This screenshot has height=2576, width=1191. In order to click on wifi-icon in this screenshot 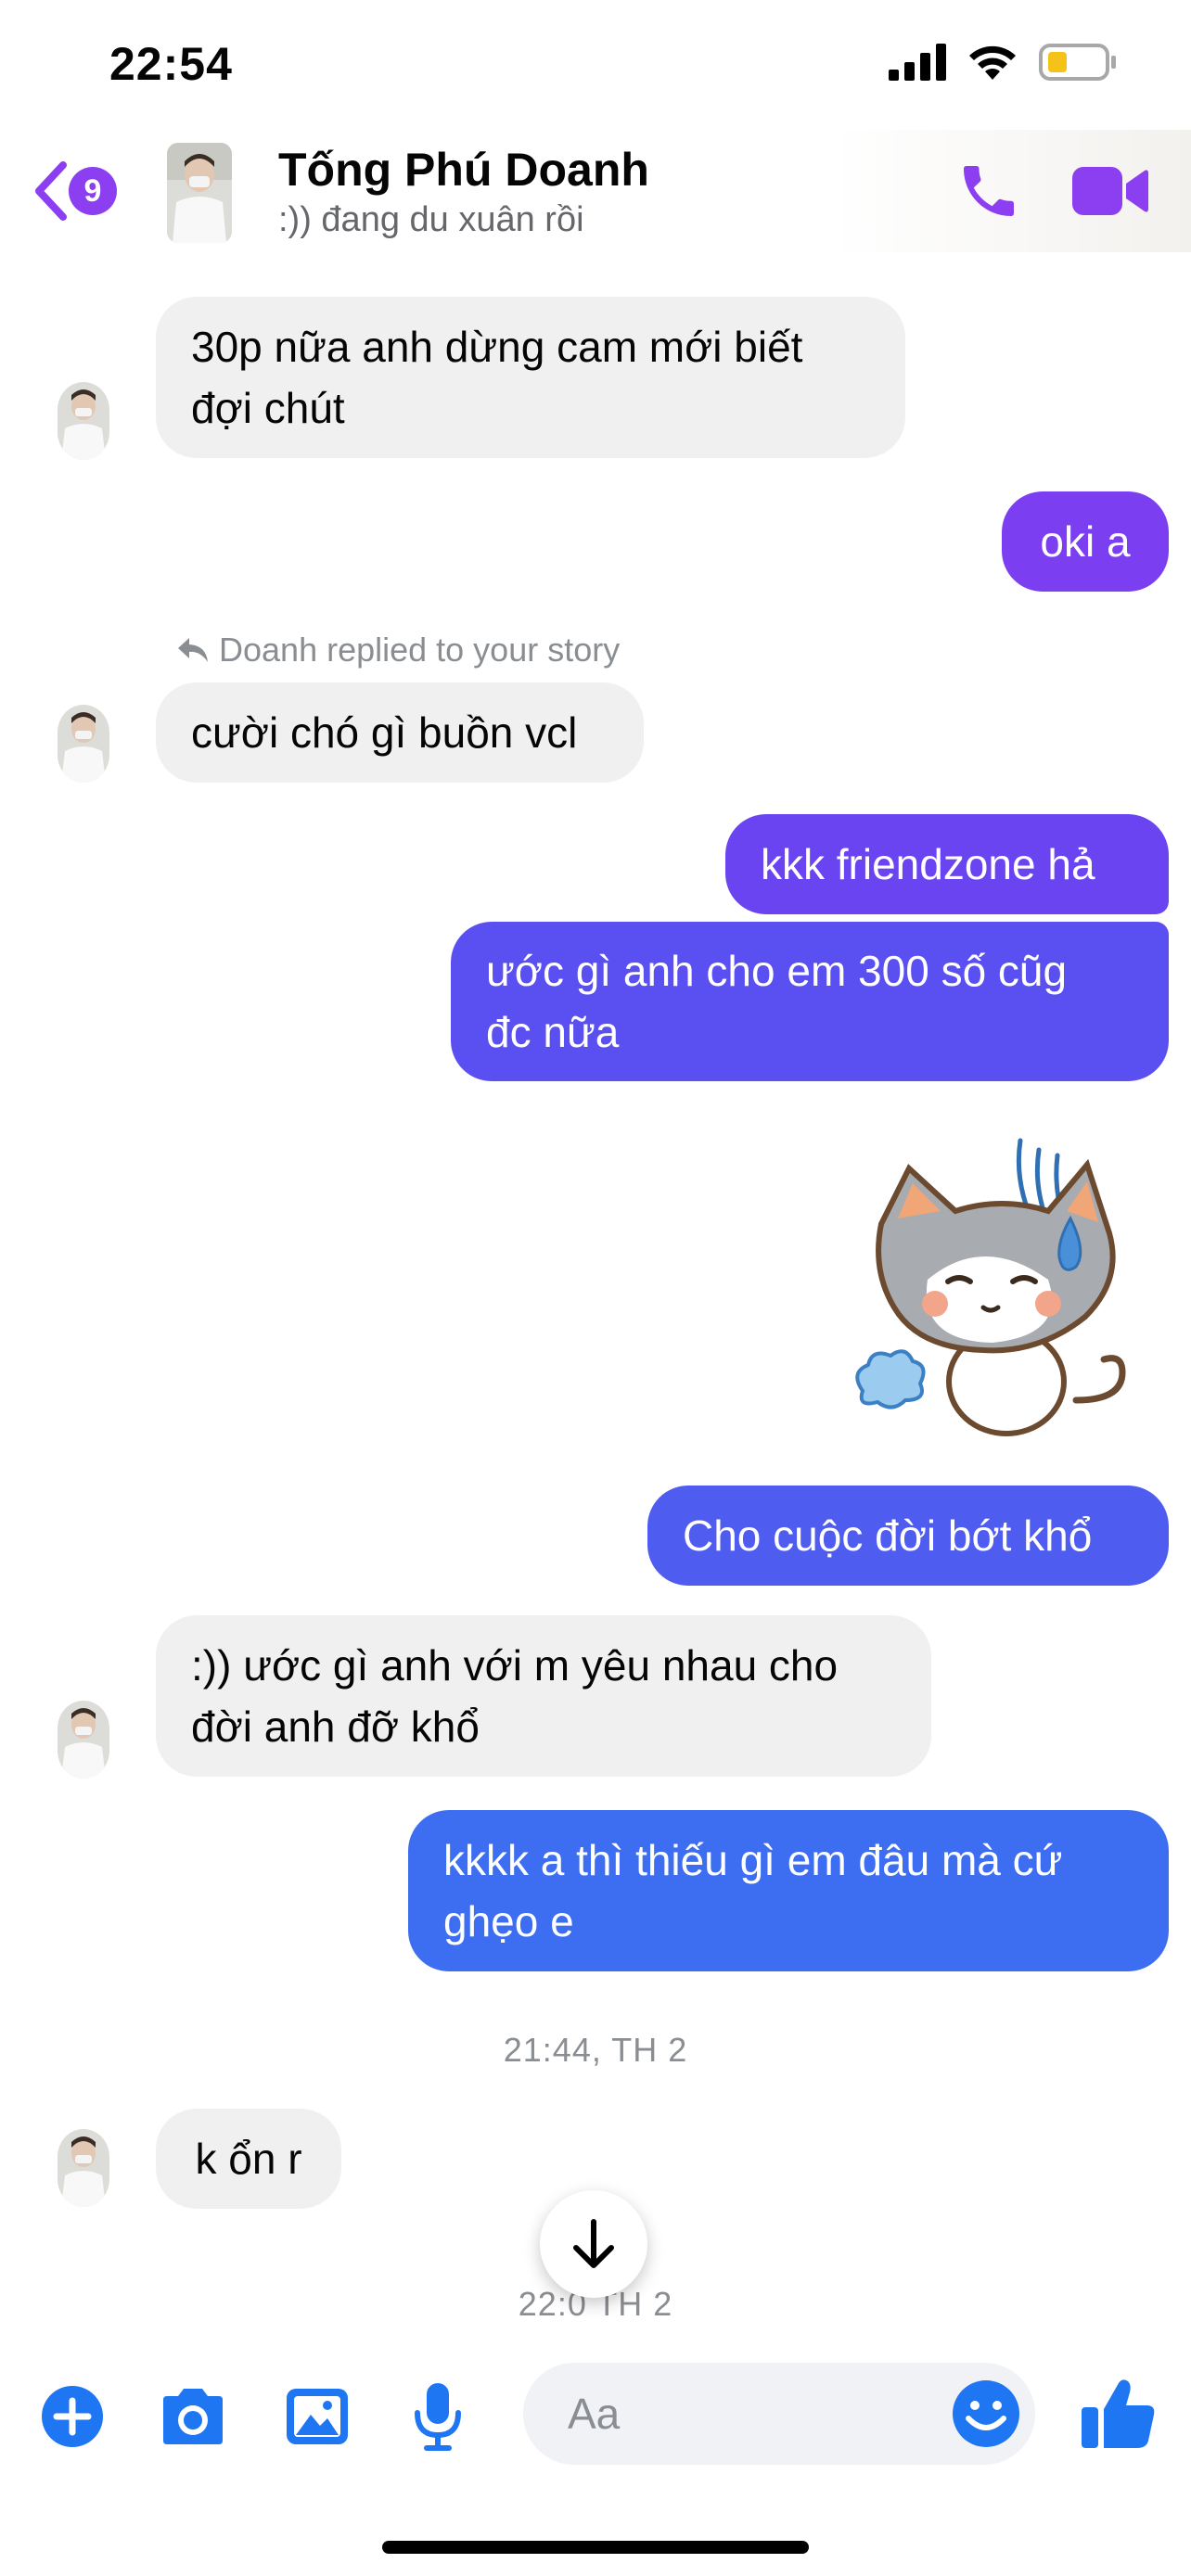, I will do `click(992, 62)`.